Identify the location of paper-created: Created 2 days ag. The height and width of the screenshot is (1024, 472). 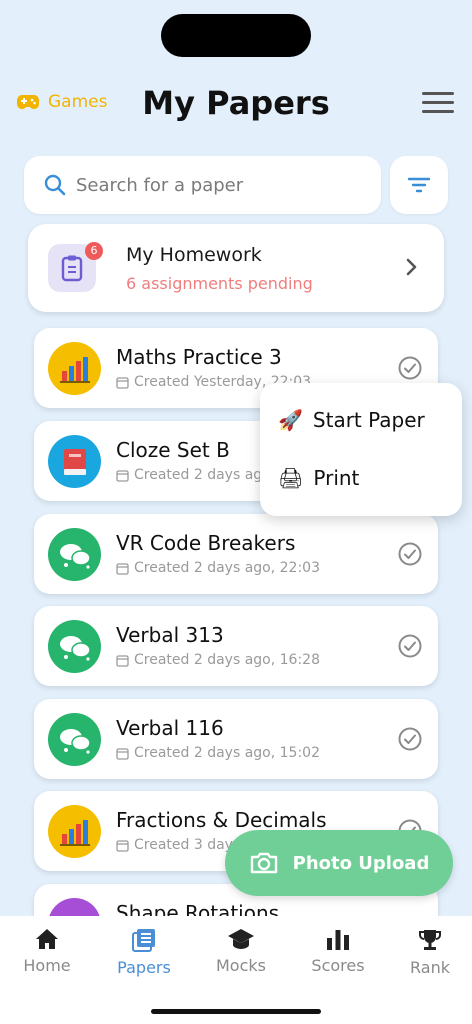
(189, 475).